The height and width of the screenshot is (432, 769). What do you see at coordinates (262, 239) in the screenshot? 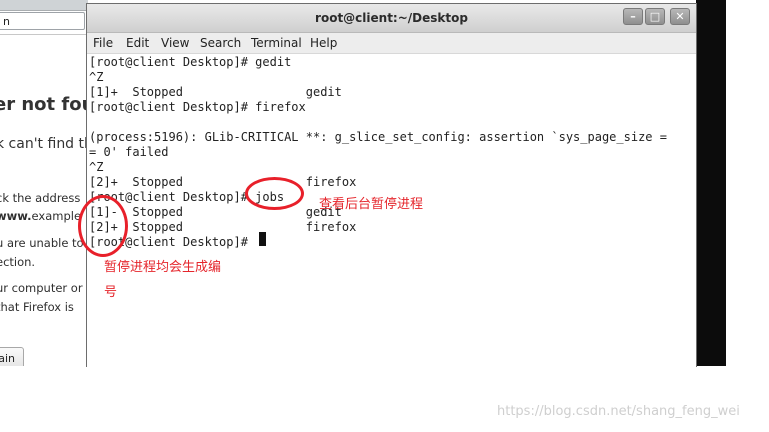
I see `terminal-cursor` at bounding box center [262, 239].